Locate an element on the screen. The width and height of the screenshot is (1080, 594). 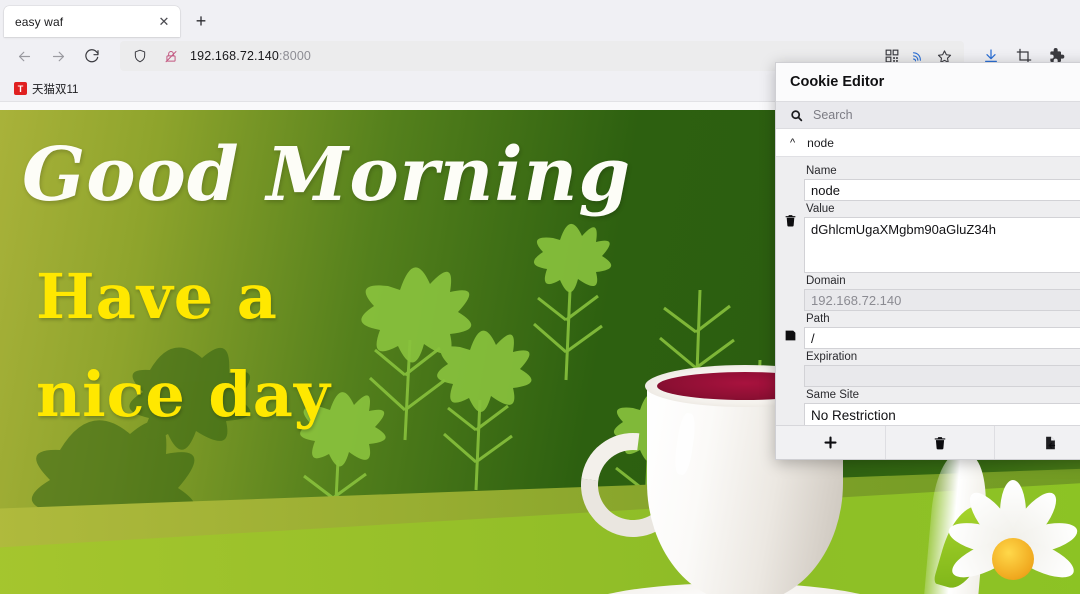
trash-icon is located at coordinates (790, 223).